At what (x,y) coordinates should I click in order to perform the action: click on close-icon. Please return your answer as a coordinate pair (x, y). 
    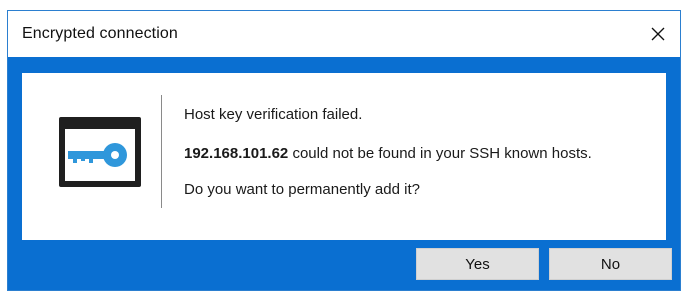
    Looking at the image, I should click on (658, 34).